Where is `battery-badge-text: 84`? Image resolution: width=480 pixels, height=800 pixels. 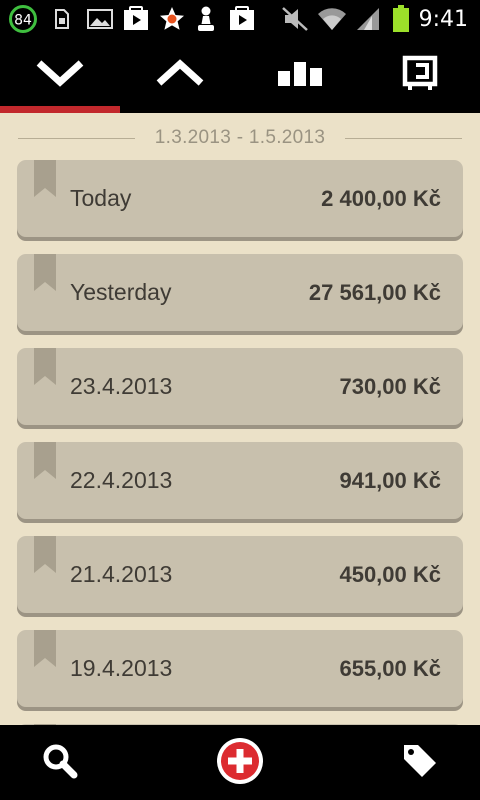 battery-badge-text: 84 is located at coordinates (23, 21).